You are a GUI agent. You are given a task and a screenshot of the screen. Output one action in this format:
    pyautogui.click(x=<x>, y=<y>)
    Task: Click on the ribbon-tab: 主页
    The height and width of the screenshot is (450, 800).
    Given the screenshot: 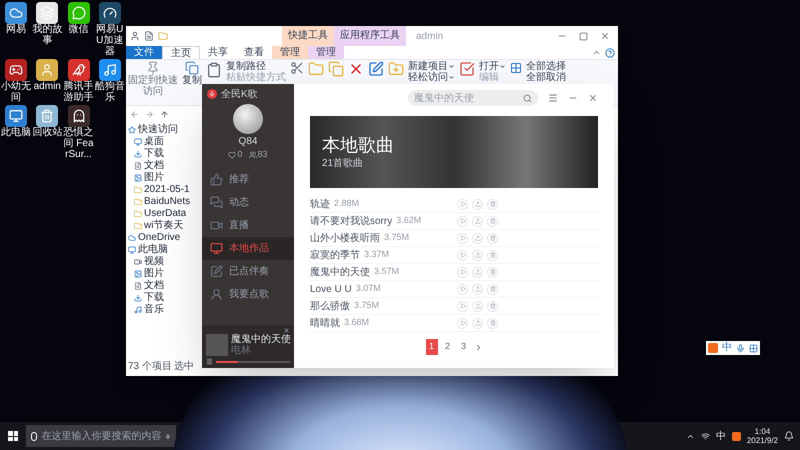 What is the action you would take?
    pyautogui.click(x=181, y=52)
    